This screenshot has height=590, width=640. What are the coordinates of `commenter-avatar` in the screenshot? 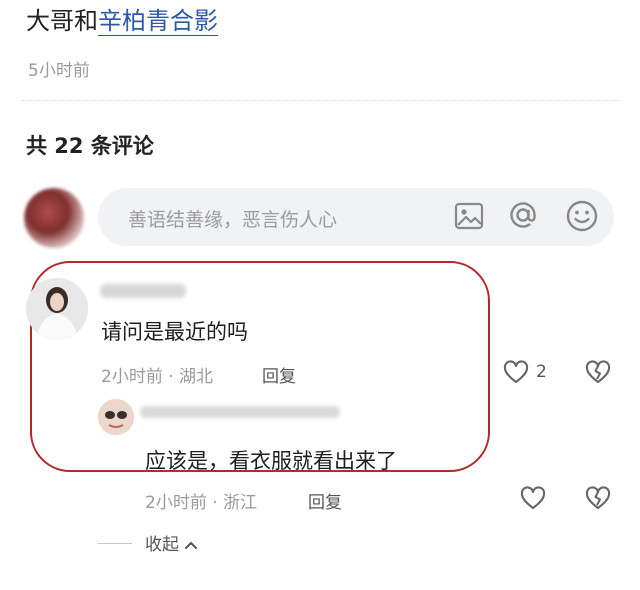 It's located at (57, 309).